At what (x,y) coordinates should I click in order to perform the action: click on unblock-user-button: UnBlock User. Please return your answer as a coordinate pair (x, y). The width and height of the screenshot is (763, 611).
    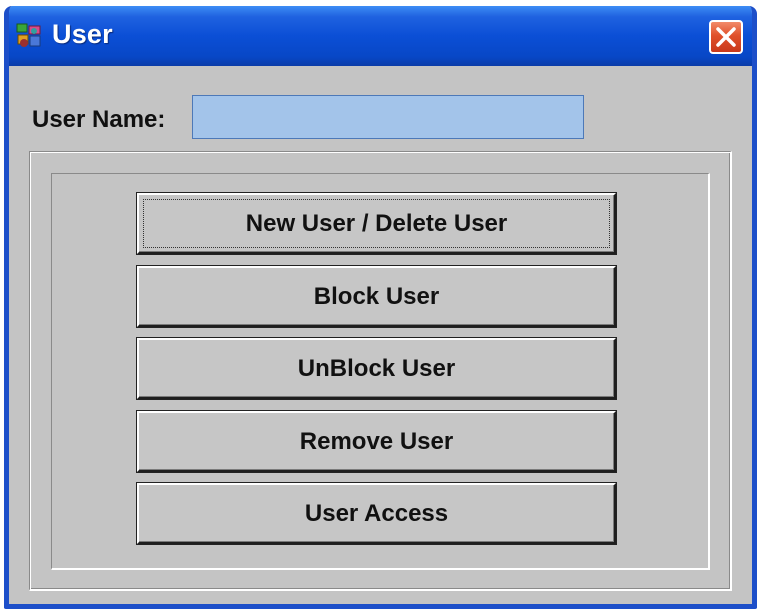
    Looking at the image, I should click on (376, 368).